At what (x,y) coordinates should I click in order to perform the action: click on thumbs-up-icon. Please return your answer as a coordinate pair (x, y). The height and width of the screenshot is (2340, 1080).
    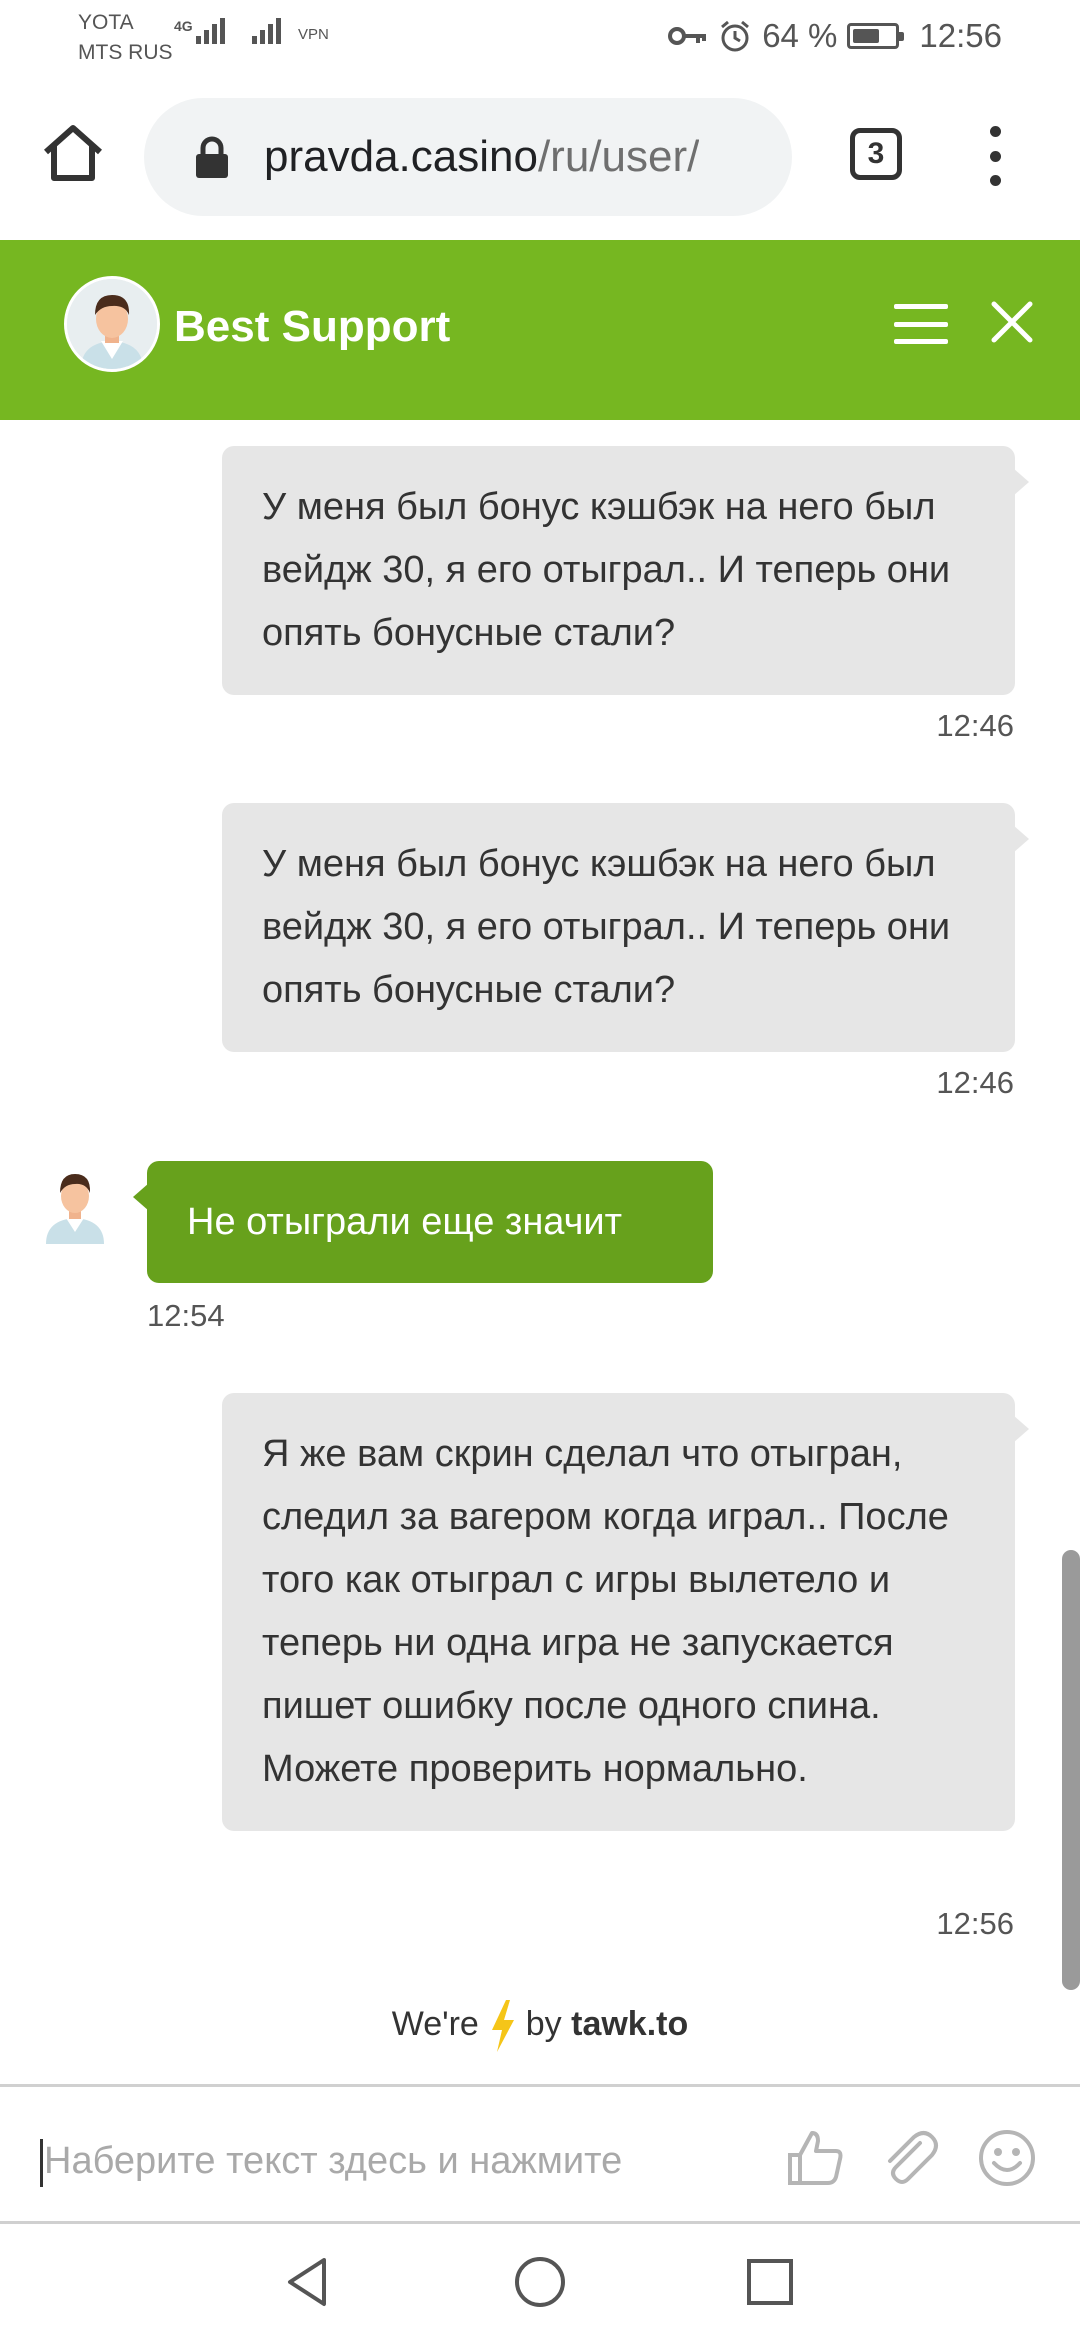
    Looking at the image, I should click on (815, 2158).